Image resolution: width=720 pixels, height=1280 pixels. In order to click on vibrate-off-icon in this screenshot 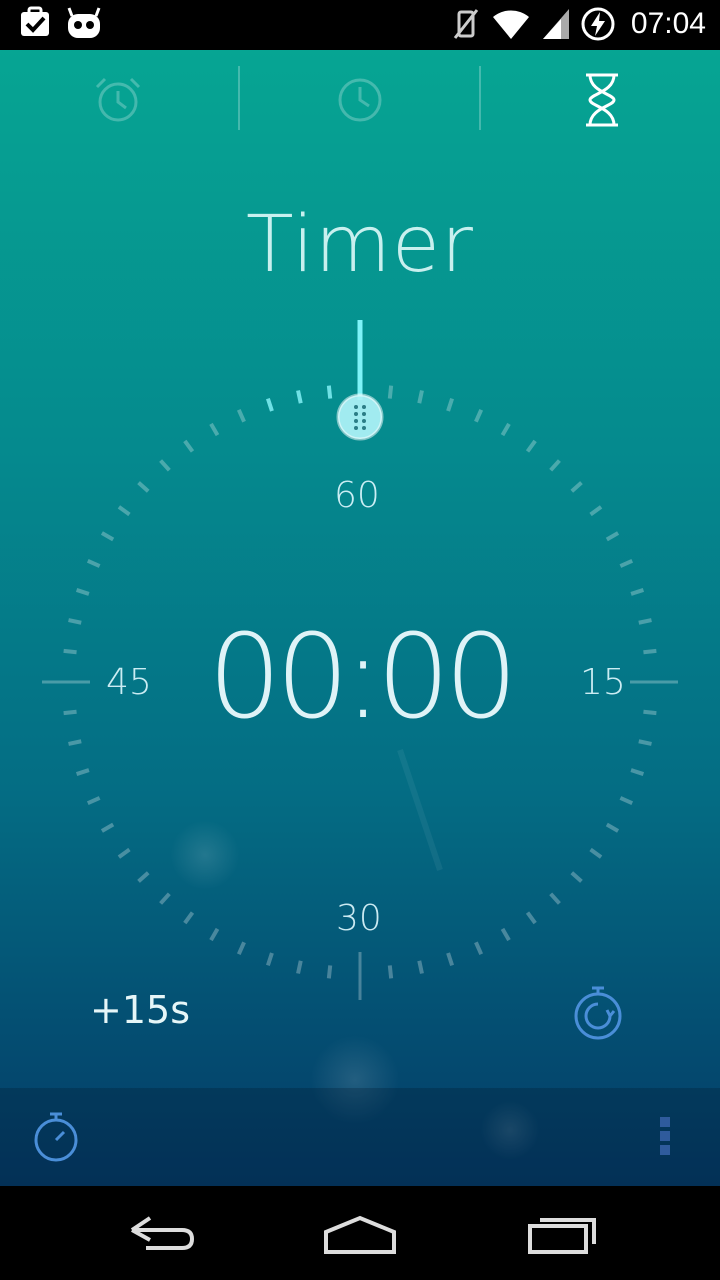, I will do `click(466, 24)`.